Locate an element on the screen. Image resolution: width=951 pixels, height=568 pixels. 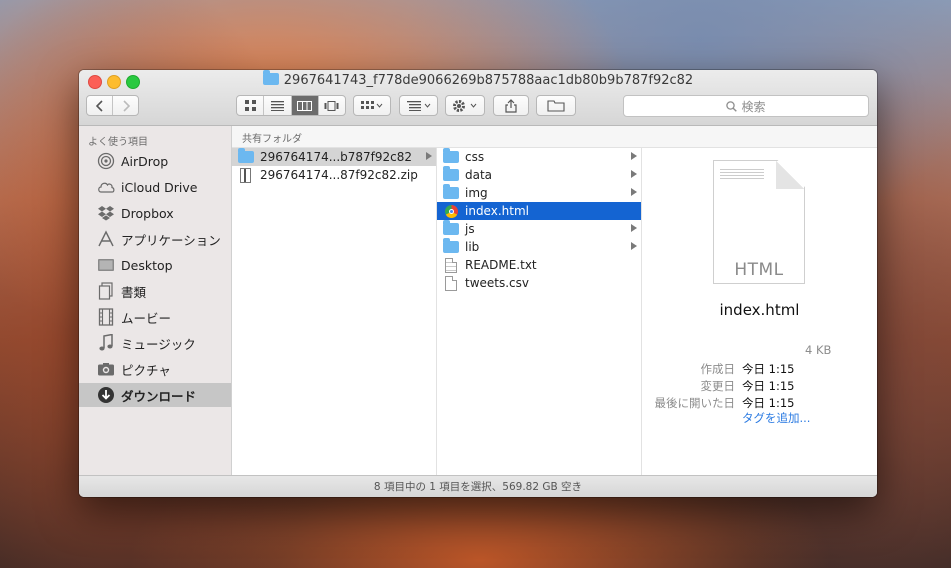
sidebar-item-documents: 書類 is located at coordinates (155, 291).